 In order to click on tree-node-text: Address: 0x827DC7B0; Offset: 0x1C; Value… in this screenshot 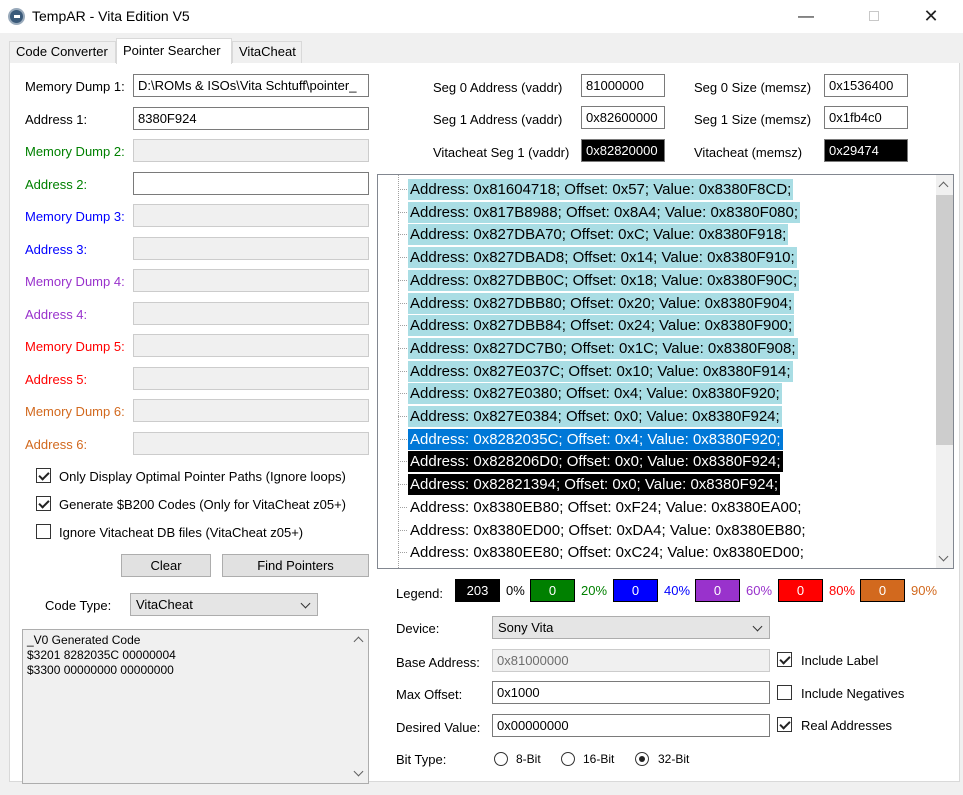, I will do `click(603, 348)`.